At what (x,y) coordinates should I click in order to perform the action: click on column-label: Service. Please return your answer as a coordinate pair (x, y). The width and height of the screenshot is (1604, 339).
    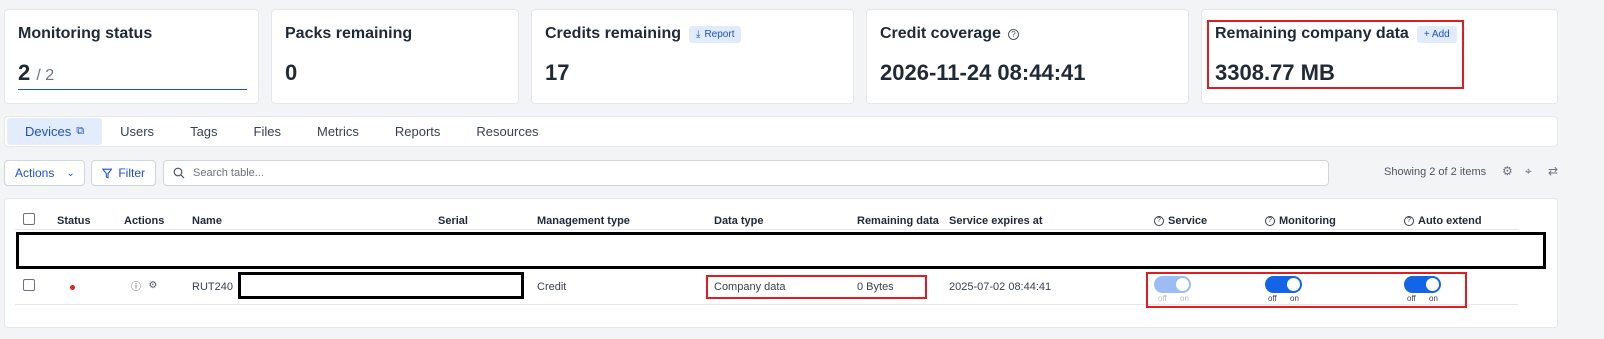
    Looking at the image, I should click on (1188, 221).